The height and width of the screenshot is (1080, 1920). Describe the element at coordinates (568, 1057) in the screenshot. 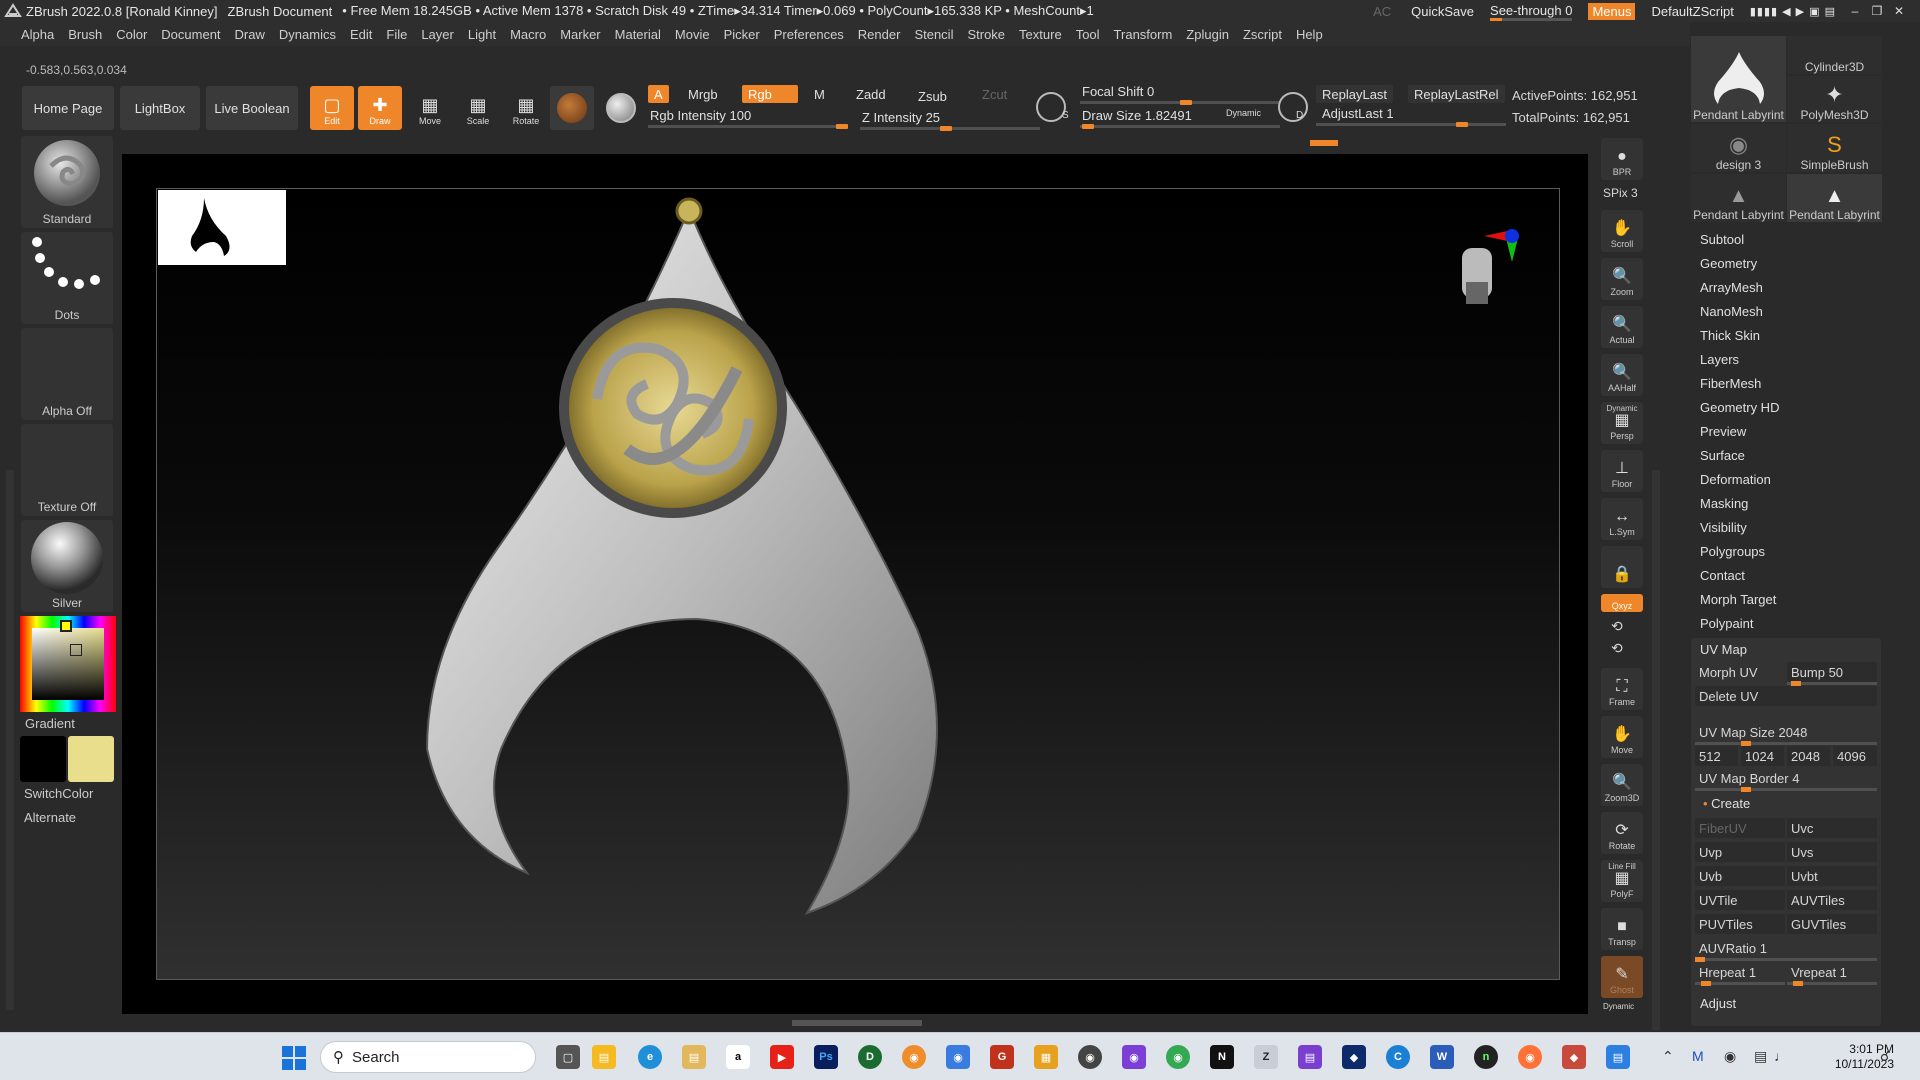

I see `task-view-icon: ▢` at that location.